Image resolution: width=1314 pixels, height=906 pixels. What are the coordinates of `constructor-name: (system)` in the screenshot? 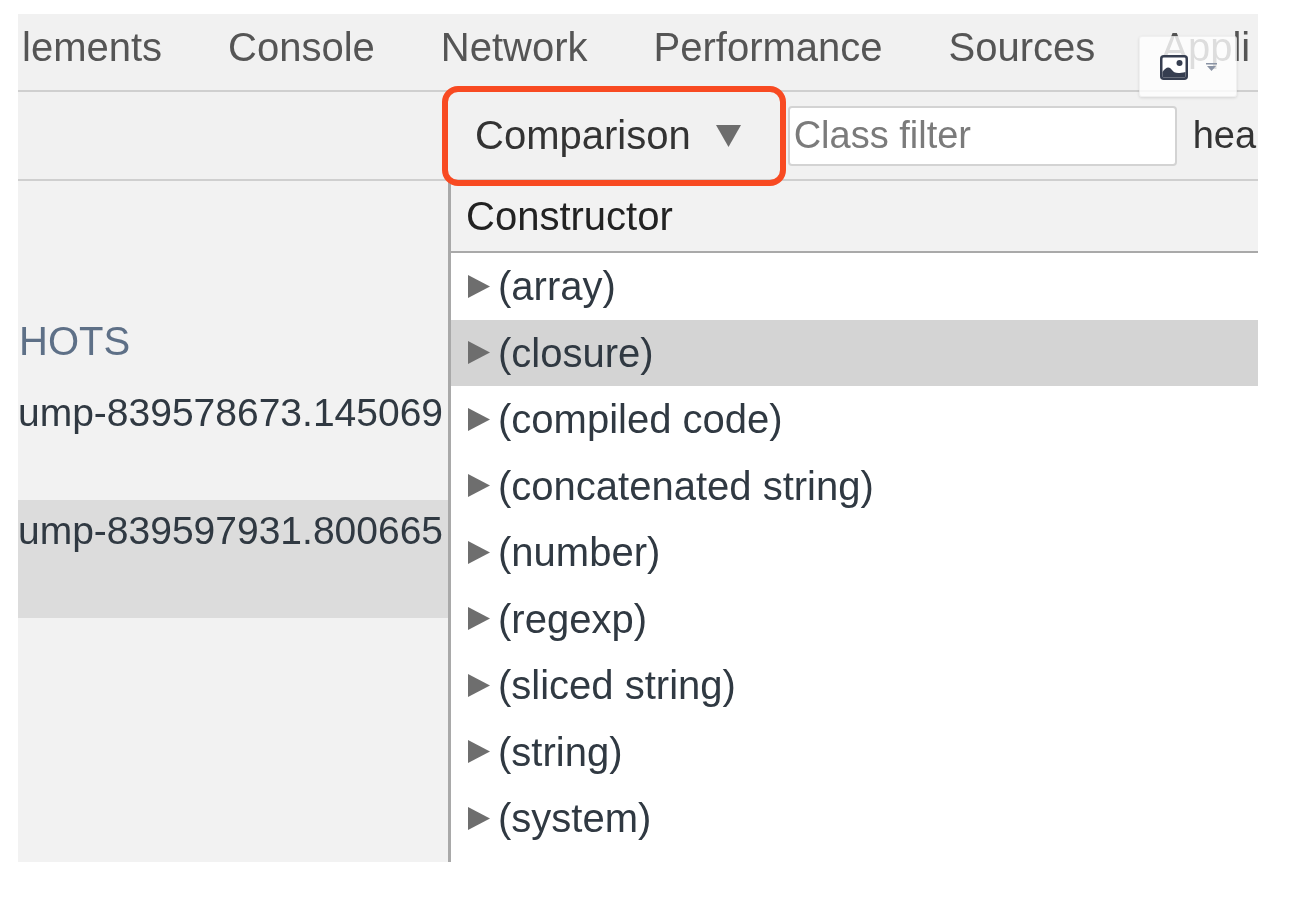 It's located at (575, 818).